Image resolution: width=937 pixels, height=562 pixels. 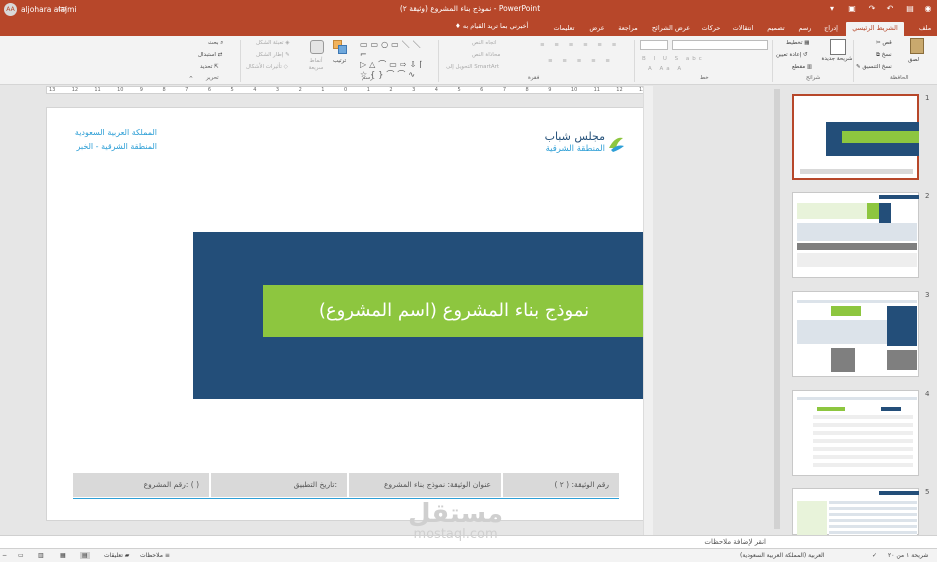 What do you see at coordinates (191, 79) in the screenshot?
I see `collapse-ribbon-icon: ⌃` at bounding box center [191, 79].